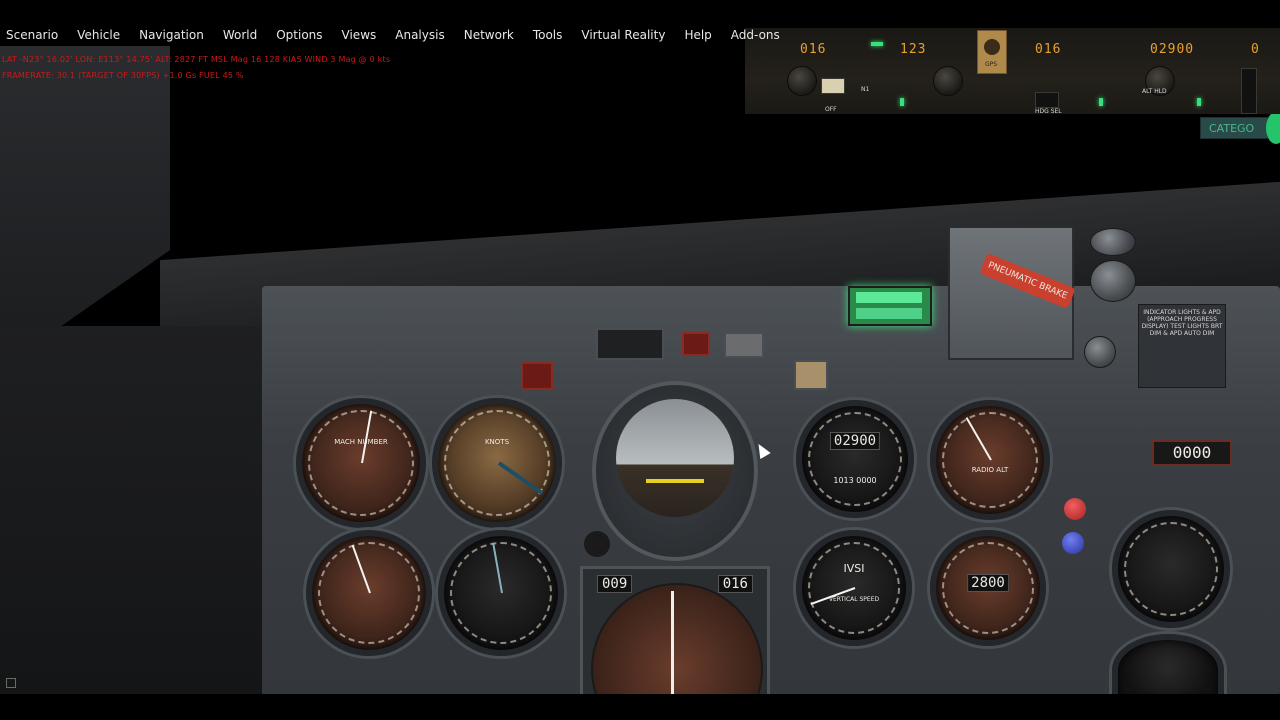  What do you see at coordinates (948, 81) in the screenshot?
I see `speed-knob` at bounding box center [948, 81].